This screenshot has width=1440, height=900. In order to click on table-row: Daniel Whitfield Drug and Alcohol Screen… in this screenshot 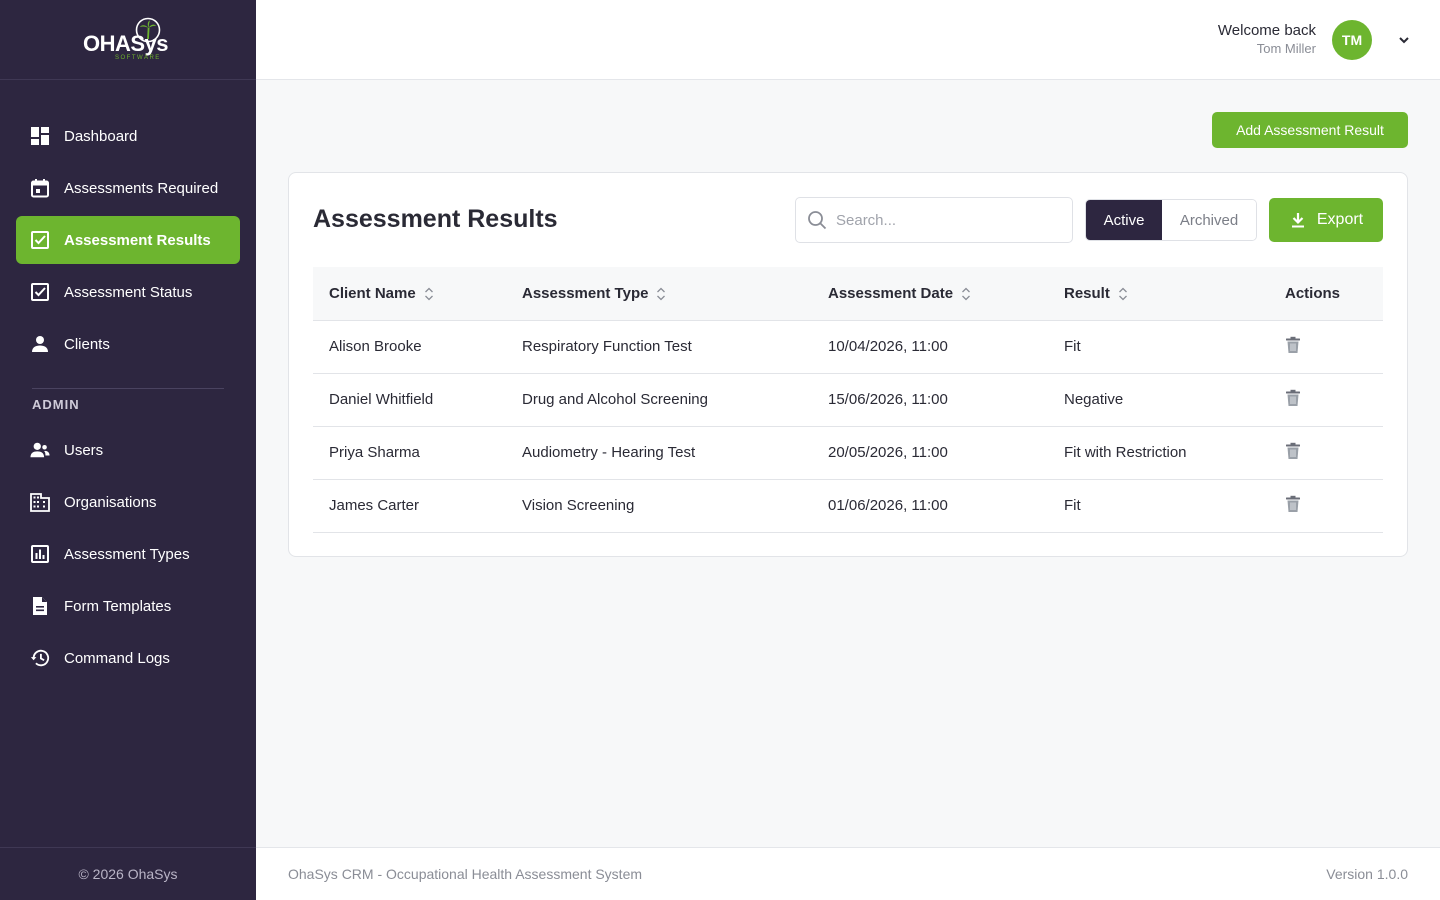, I will do `click(848, 400)`.